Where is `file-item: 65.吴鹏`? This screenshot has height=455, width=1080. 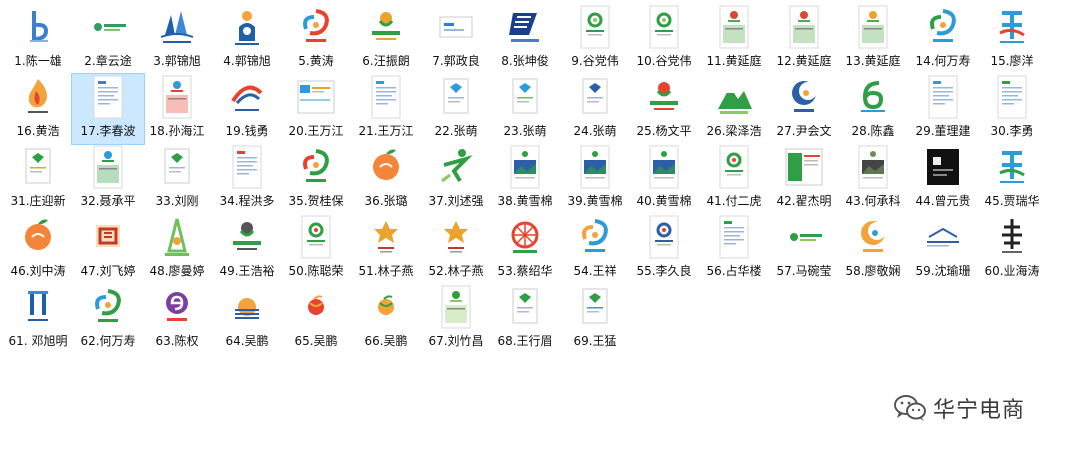
file-item: 65.吴鹏 is located at coordinates (316, 319).